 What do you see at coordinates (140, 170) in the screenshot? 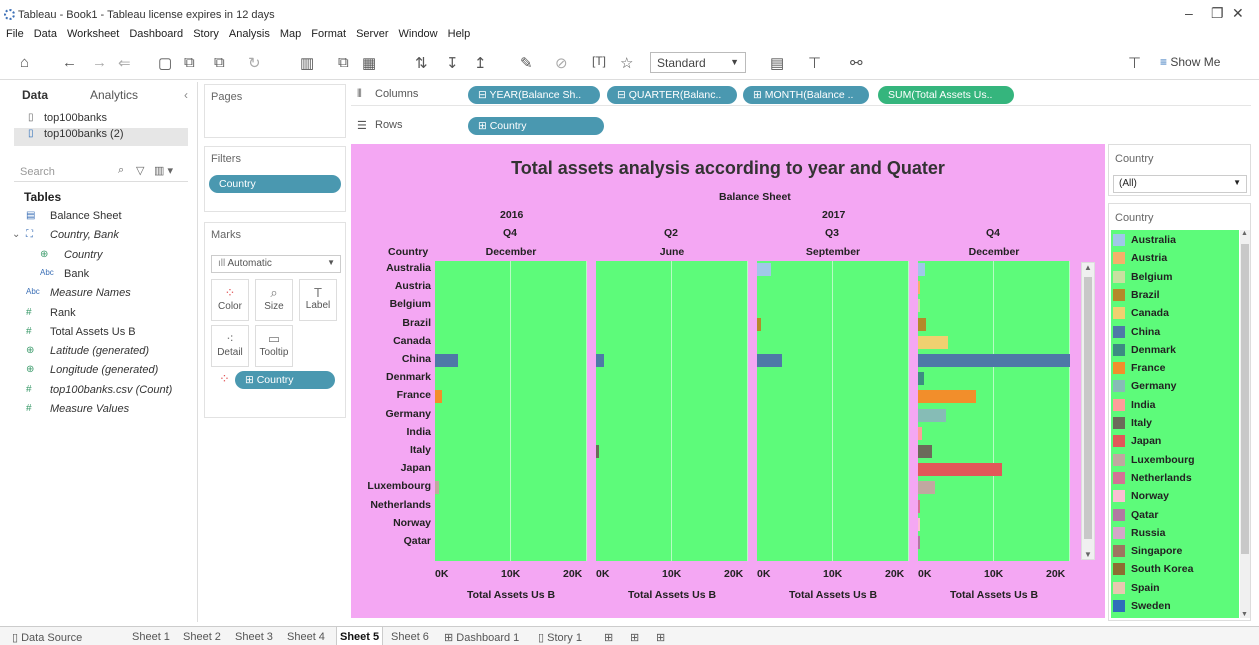
I see `filter-icon: ▽` at bounding box center [140, 170].